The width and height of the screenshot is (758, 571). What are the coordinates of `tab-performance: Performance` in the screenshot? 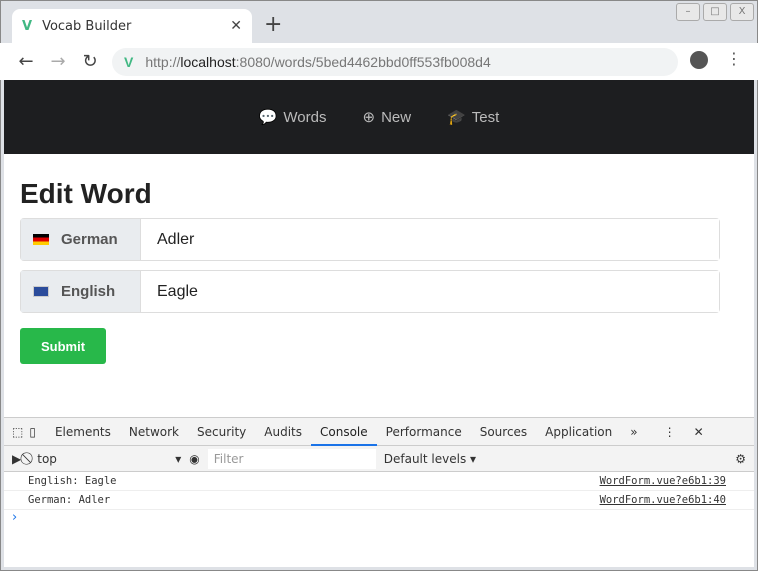 It's located at (424, 432).